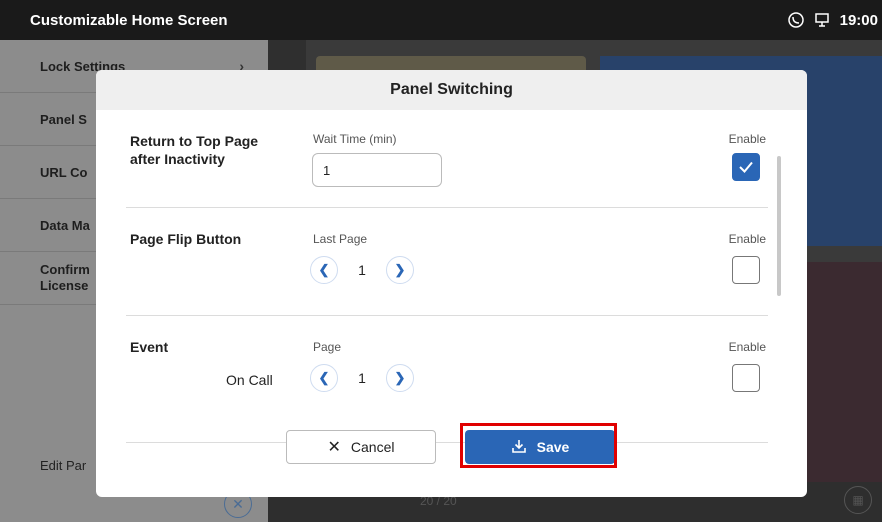 The image size is (882, 522). Describe the element at coordinates (63, 119) in the screenshot. I see `sidebar-item-label: Panel S` at that location.